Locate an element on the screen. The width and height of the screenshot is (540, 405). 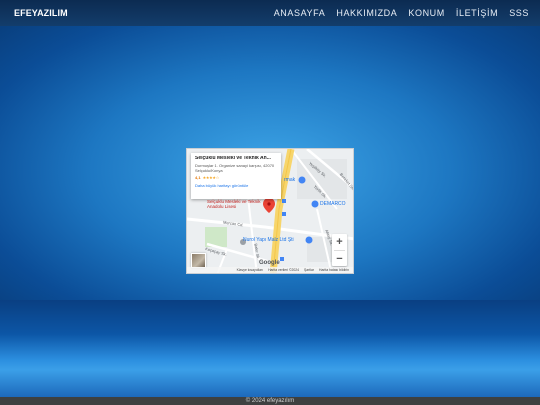
nav-item-sss: SSS is located at coordinates (519, 13).